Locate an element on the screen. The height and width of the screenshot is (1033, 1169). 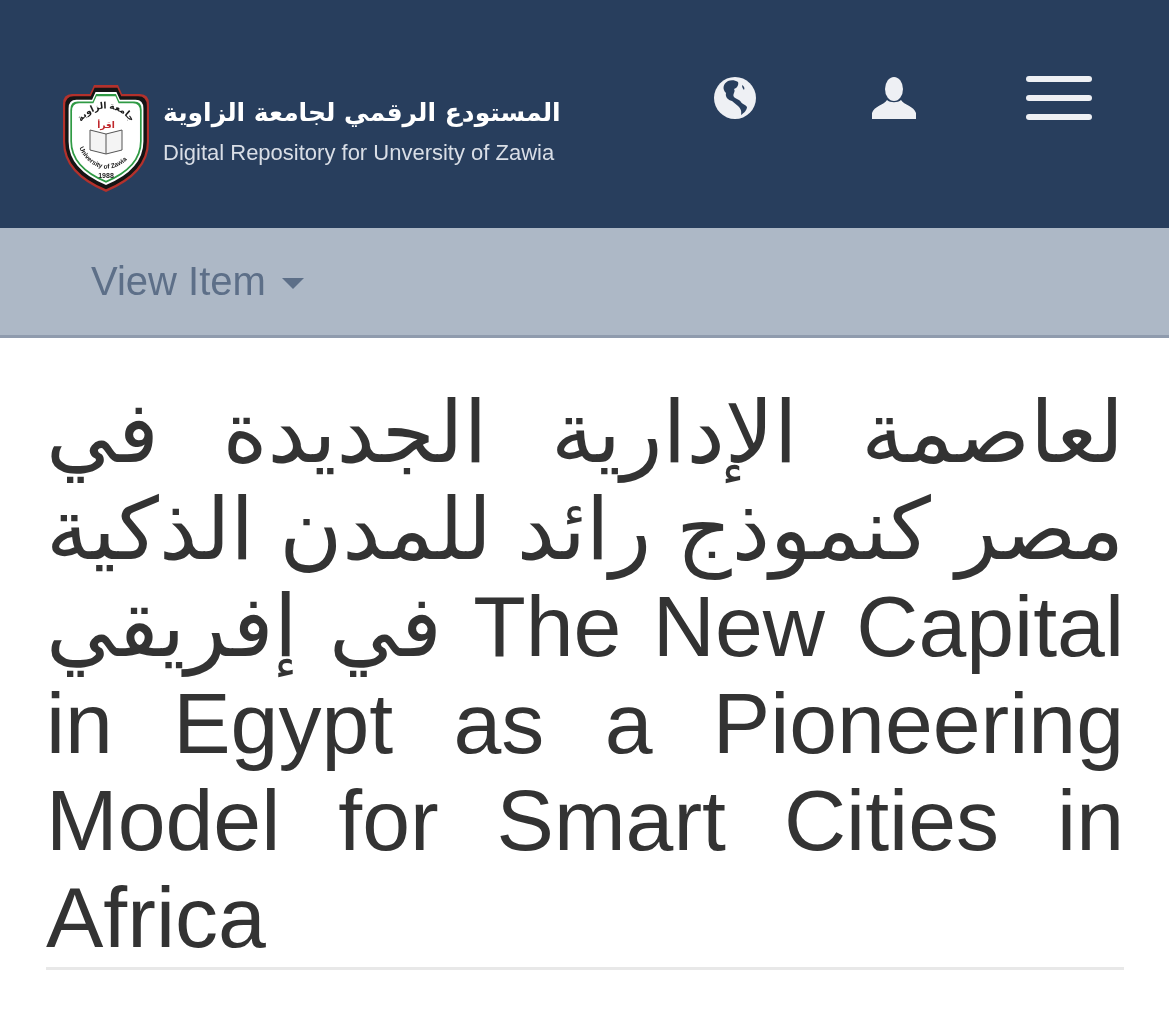
globe-icon is located at coordinates (735, 98).